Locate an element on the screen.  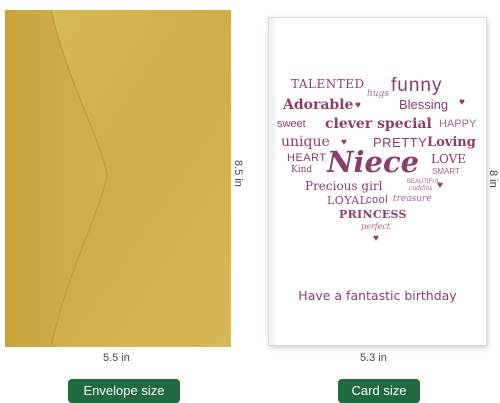
word-heart: HEART is located at coordinates (307, 158).